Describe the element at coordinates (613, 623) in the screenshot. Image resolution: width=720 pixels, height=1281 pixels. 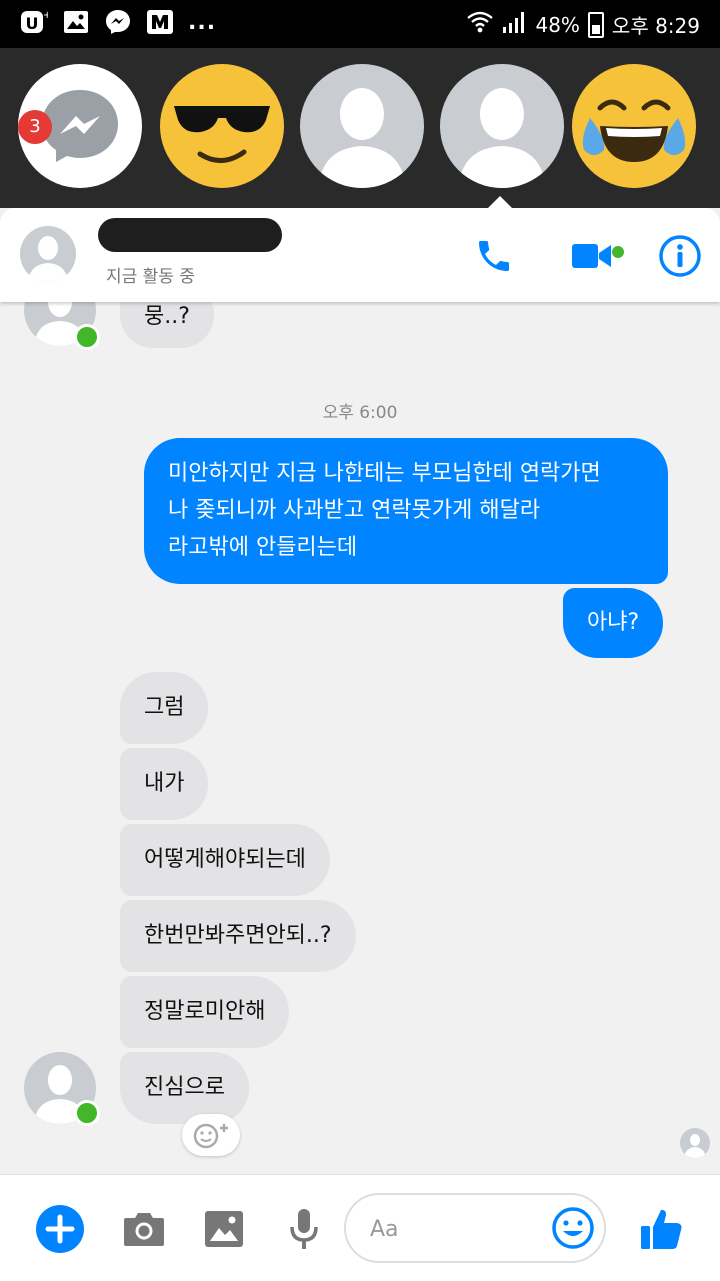
I see `message-bubble-sent: 아냐?` at that location.